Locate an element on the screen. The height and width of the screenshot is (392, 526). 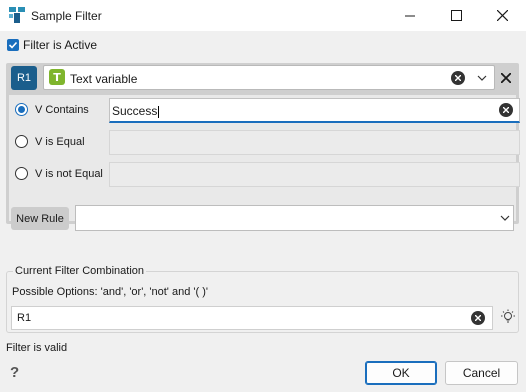
contains-value-input: Success is located at coordinates (314, 110).